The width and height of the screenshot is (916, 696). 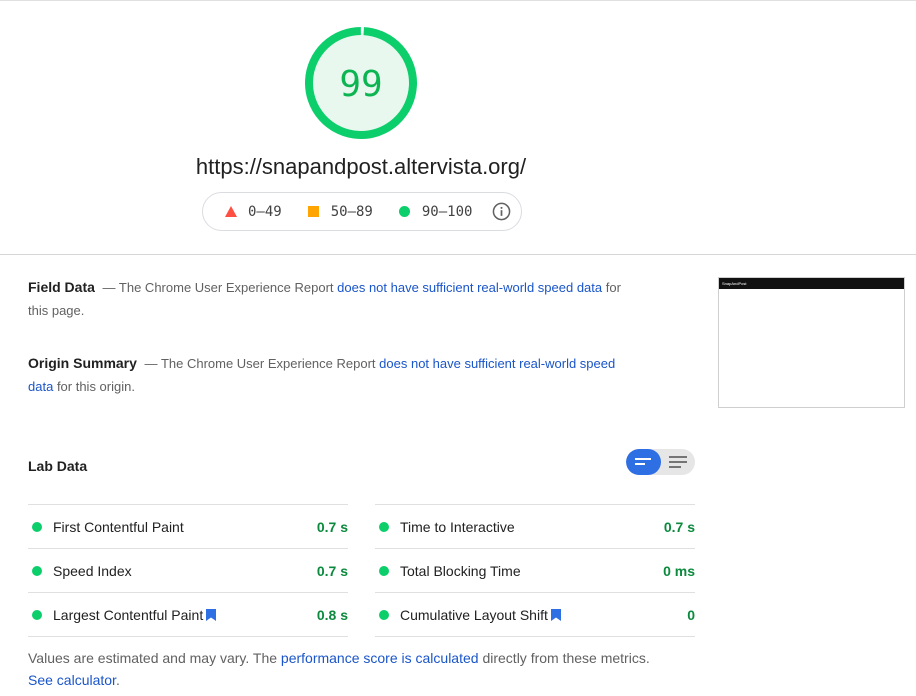 I want to click on origin-summary-text: The Chrome User Experience Report, so click(x=268, y=363).